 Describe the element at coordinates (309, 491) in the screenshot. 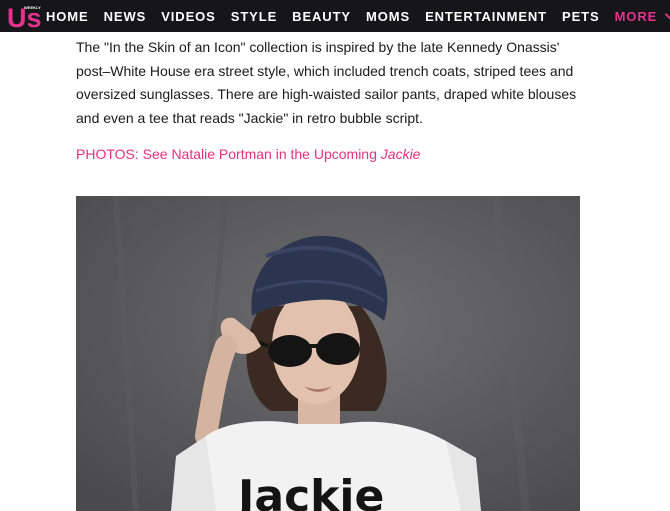

I see `tee-print-text: Jackie` at that location.